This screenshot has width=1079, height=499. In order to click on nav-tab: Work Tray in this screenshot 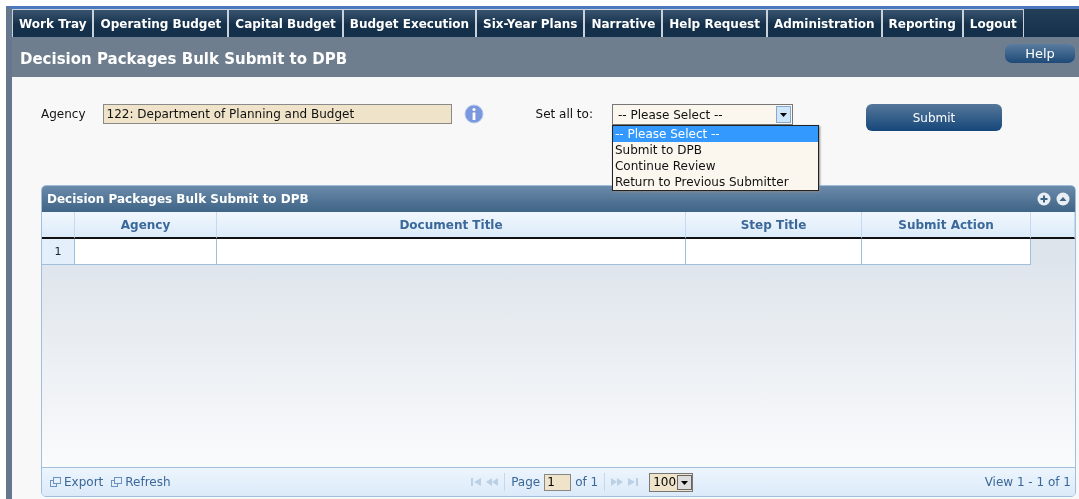, I will do `click(53, 23)`.